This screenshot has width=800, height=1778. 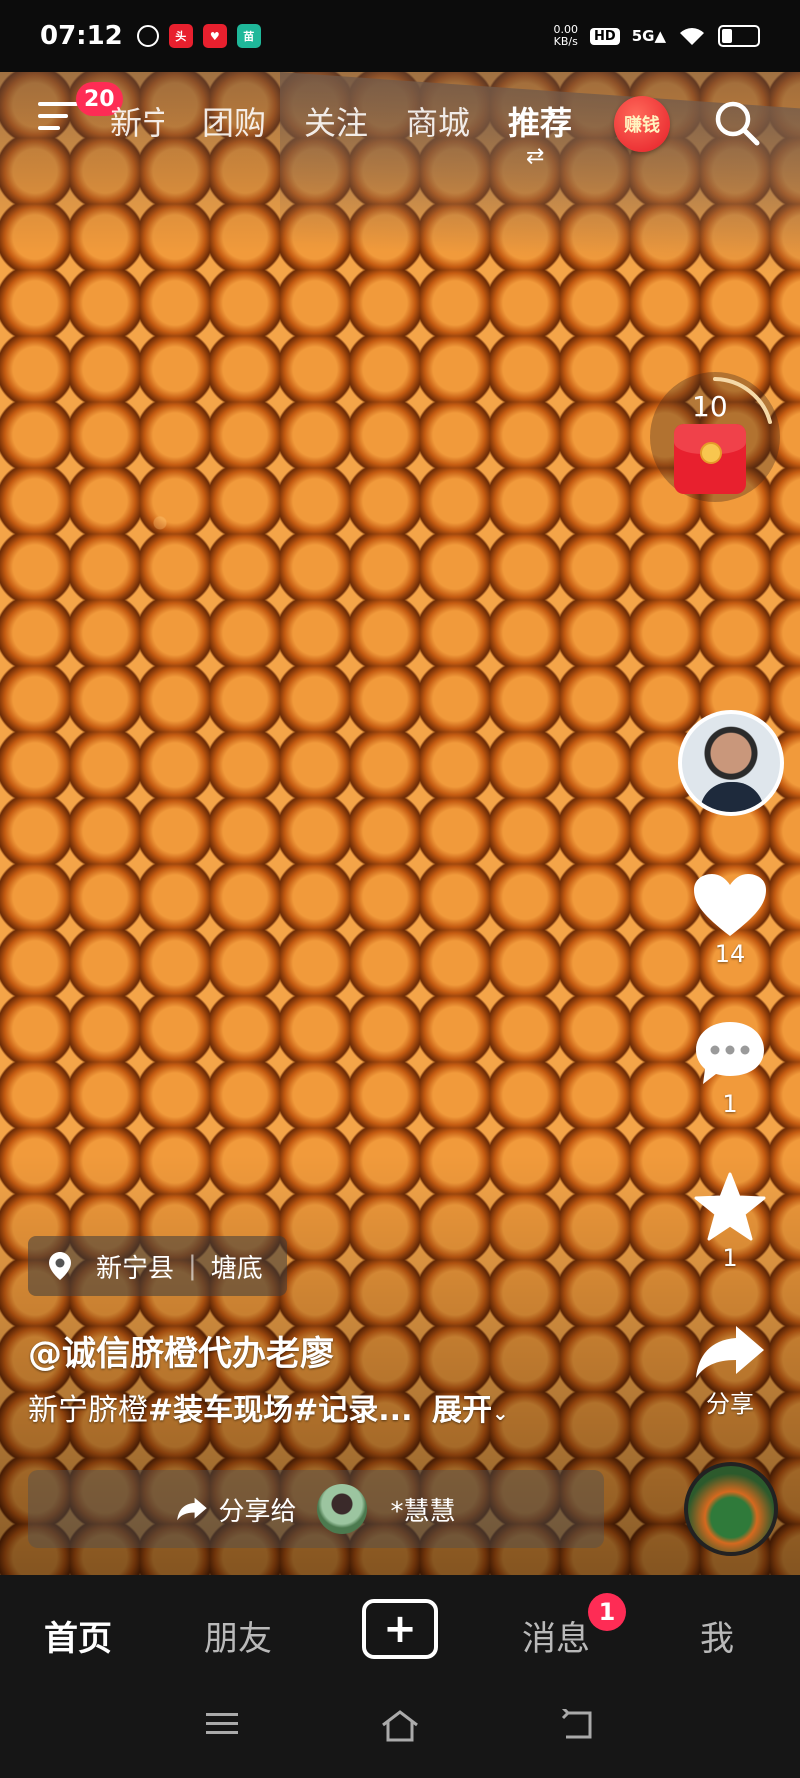 I want to click on tab-home: 首页, so click(x=78, y=1635).